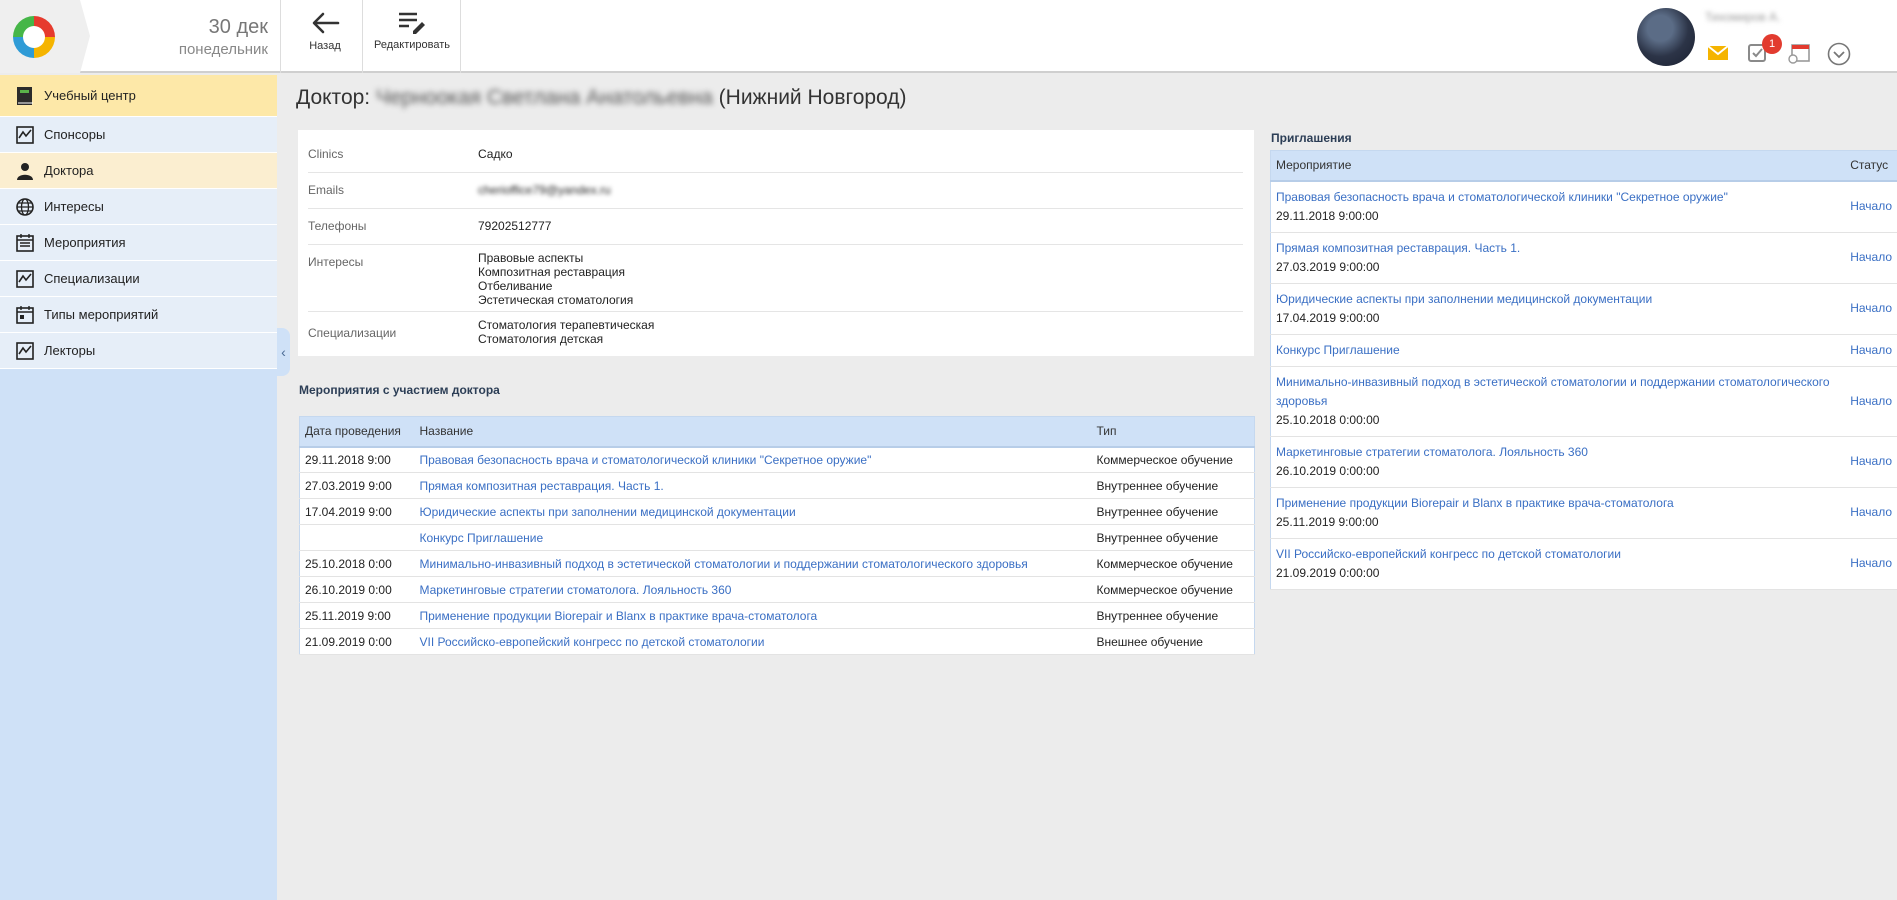  What do you see at coordinates (357, 589) in the screenshot?
I see `event-date: 26.10.2019 0:00` at bounding box center [357, 589].